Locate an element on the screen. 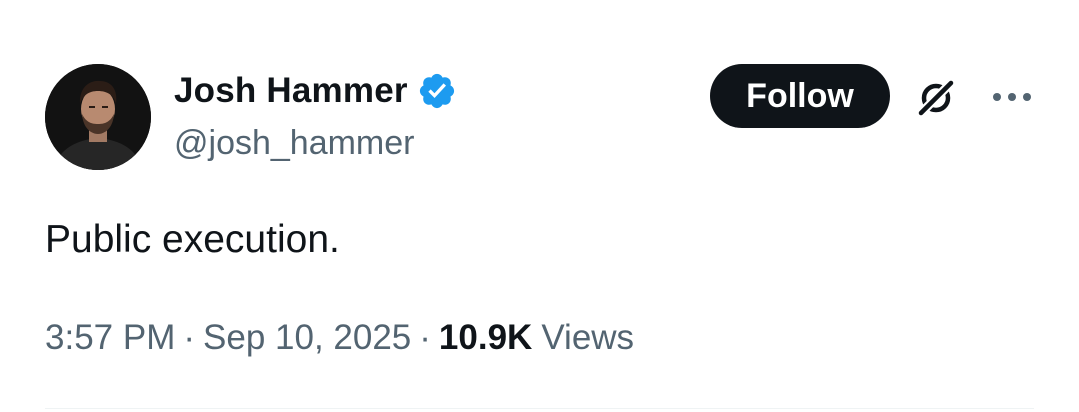  more-options-icon is located at coordinates (1012, 97).